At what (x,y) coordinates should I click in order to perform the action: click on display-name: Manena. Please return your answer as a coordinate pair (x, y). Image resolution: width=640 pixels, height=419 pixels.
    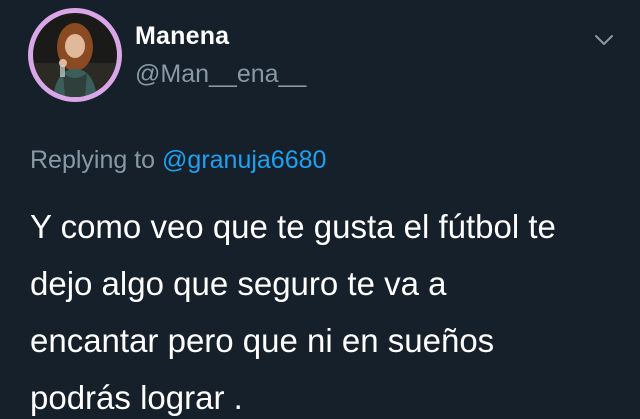
    Looking at the image, I should click on (182, 36).